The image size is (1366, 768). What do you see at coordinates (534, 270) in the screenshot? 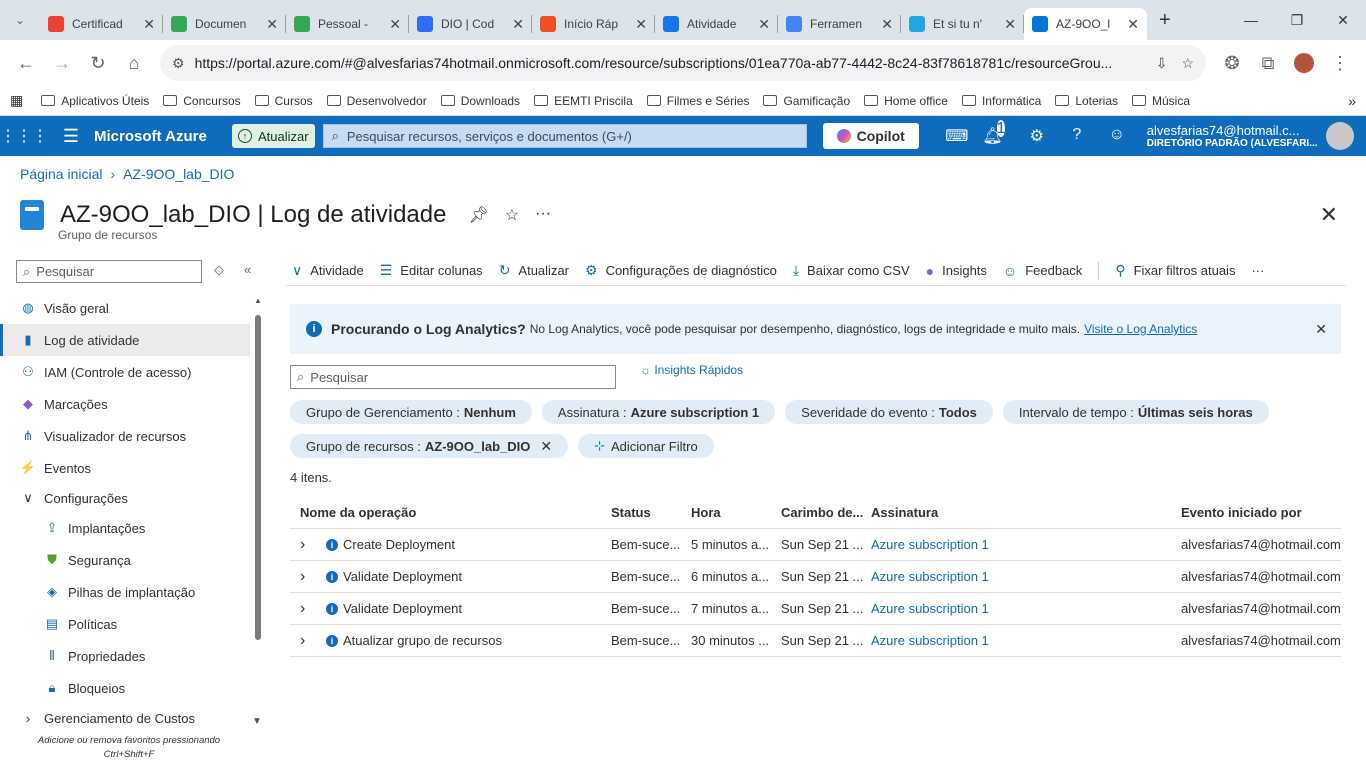
I see `refresh-button: ↻ Atualizar` at bounding box center [534, 270].